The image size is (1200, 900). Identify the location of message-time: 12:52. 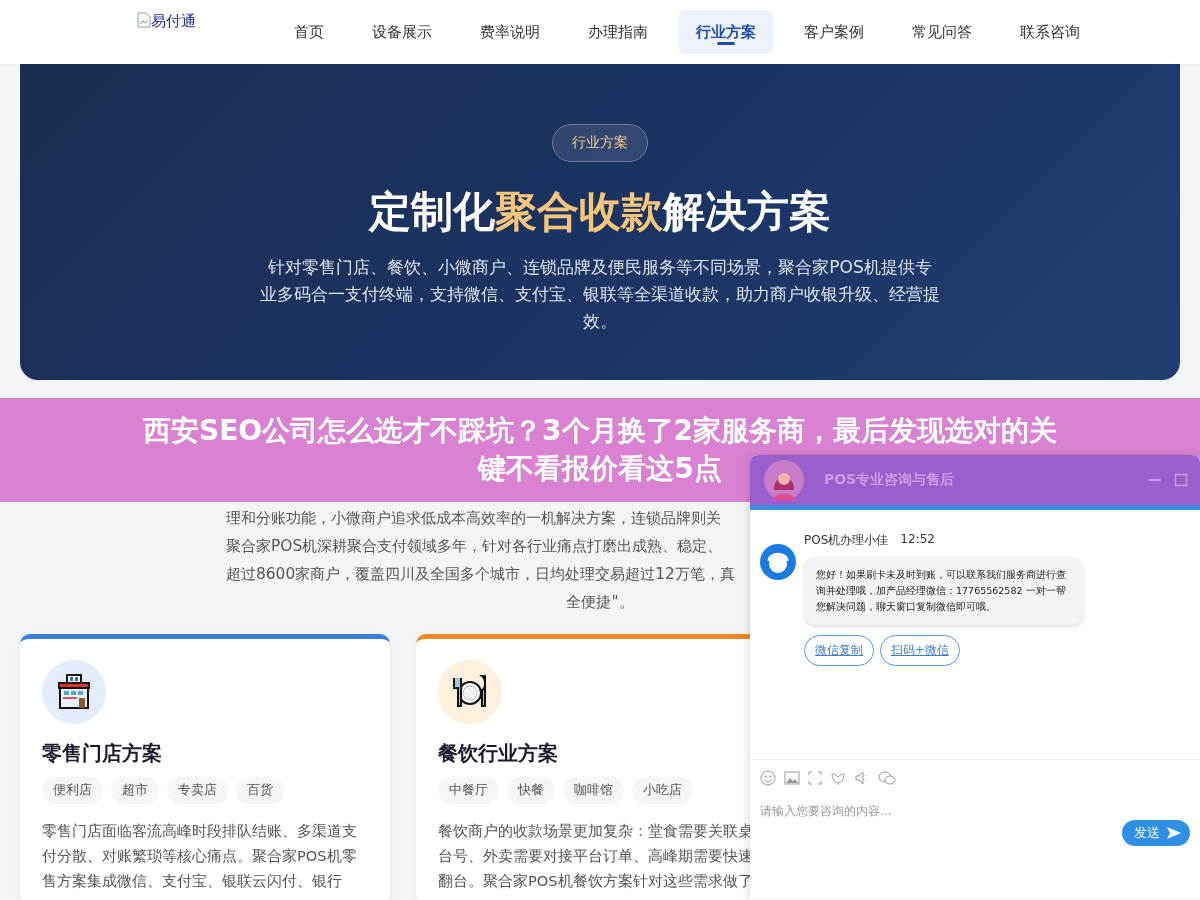
(917, 540).